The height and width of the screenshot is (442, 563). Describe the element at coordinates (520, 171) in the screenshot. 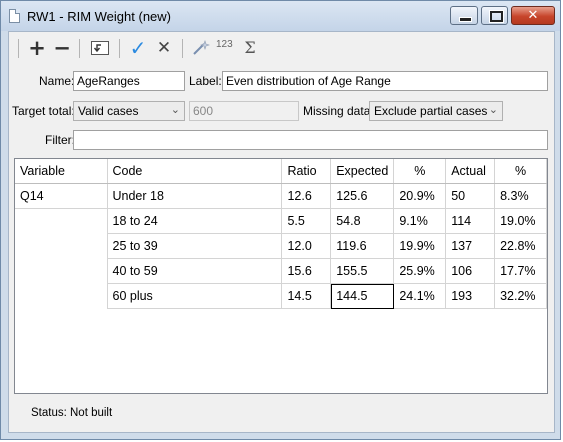

I see `column-header-actual-percent: %` at that location.